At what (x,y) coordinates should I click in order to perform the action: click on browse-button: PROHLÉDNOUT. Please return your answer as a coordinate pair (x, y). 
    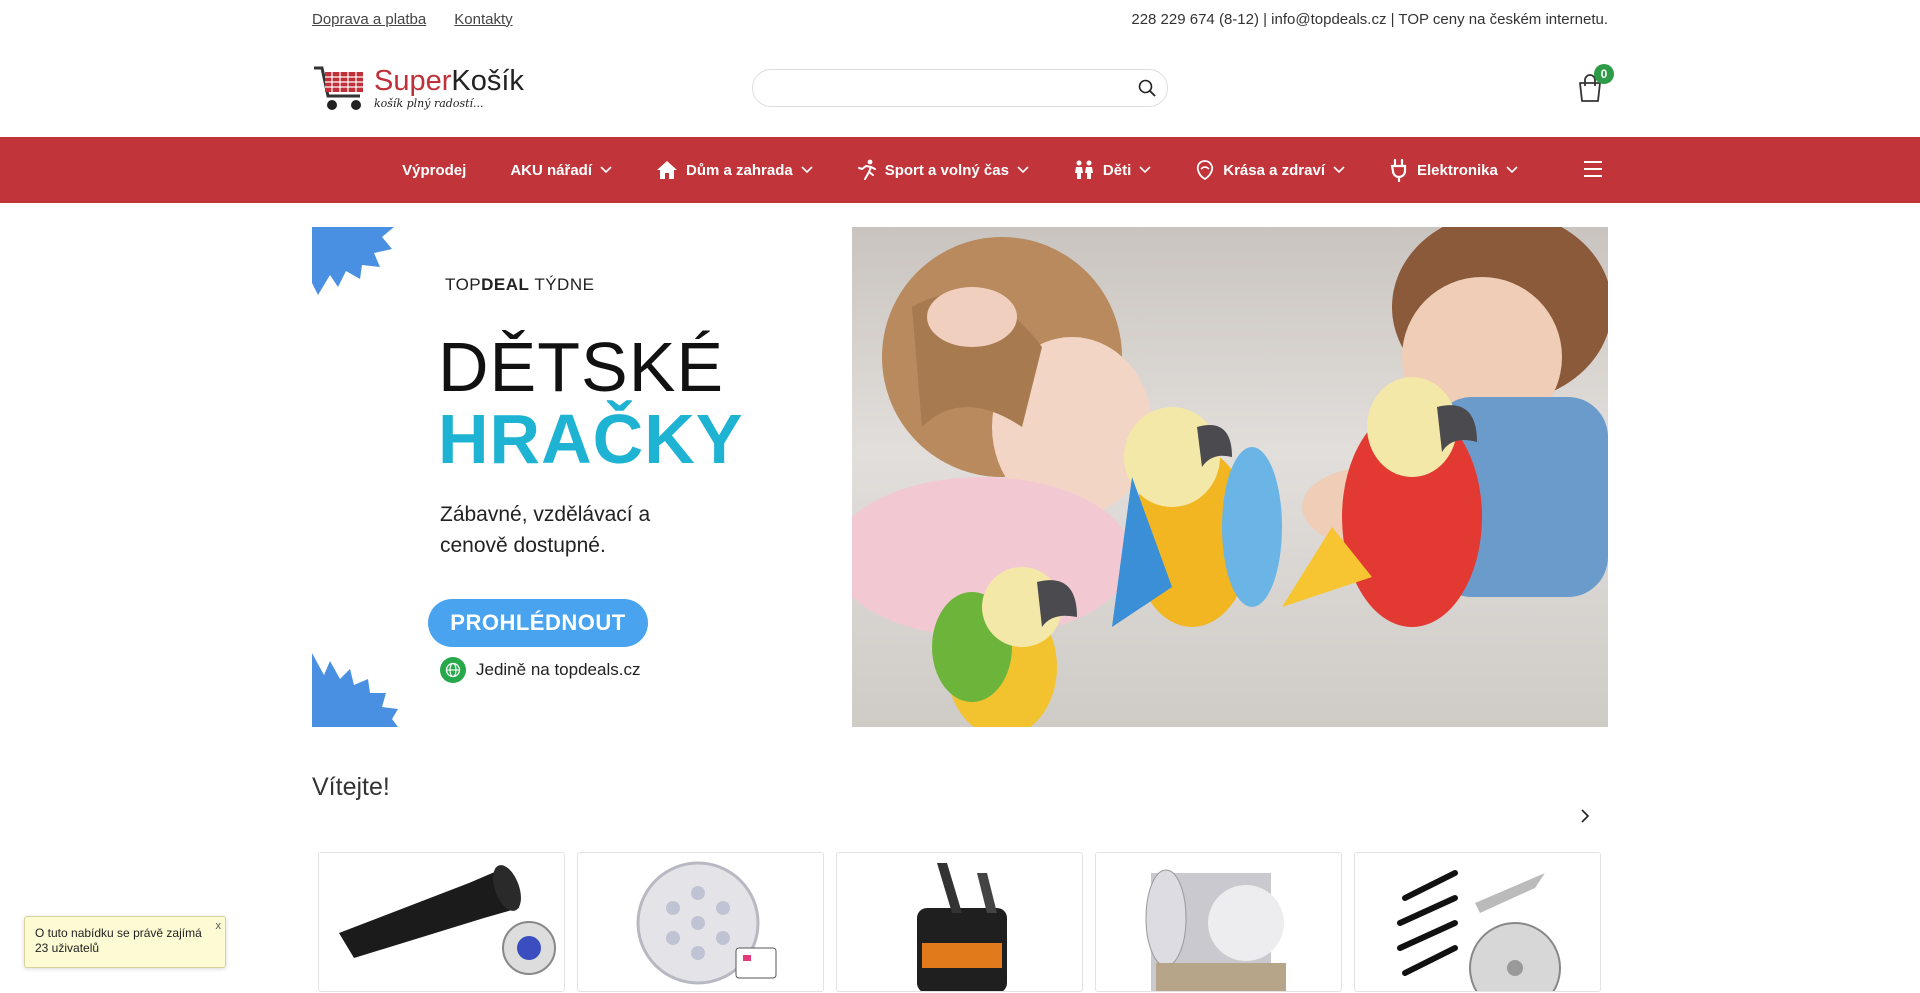
    Looking at the image, I should click on (538, 623).